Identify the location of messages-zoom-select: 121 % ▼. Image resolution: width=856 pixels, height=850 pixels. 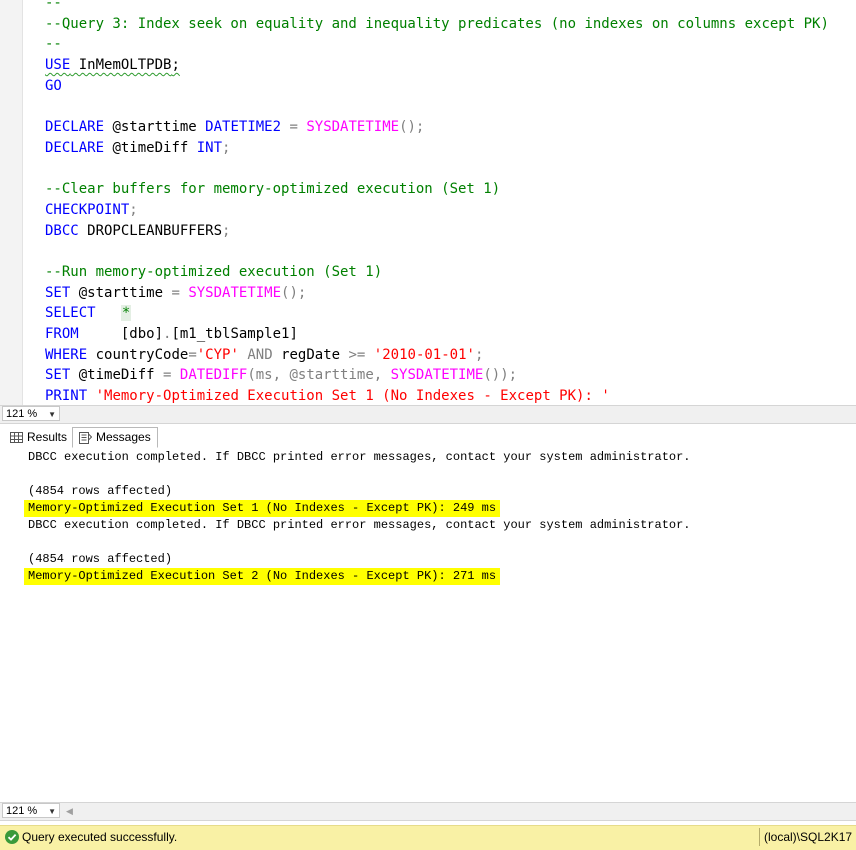
(31, 810).